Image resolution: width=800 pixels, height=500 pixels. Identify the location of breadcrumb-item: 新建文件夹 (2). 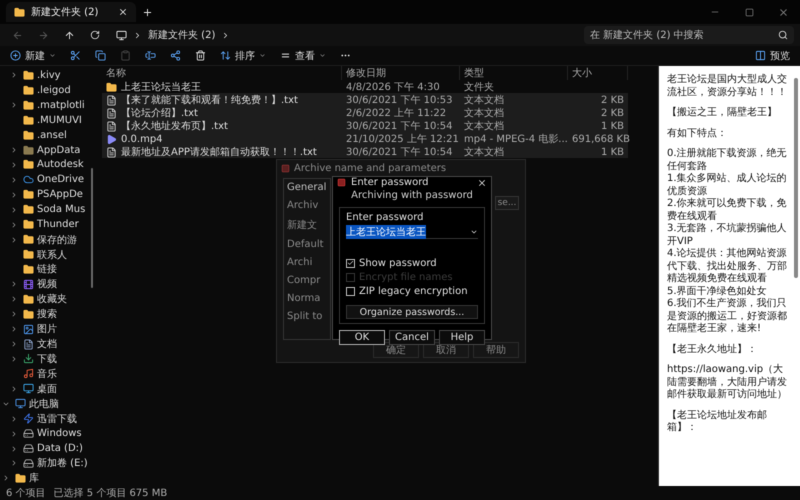
(182, 35).